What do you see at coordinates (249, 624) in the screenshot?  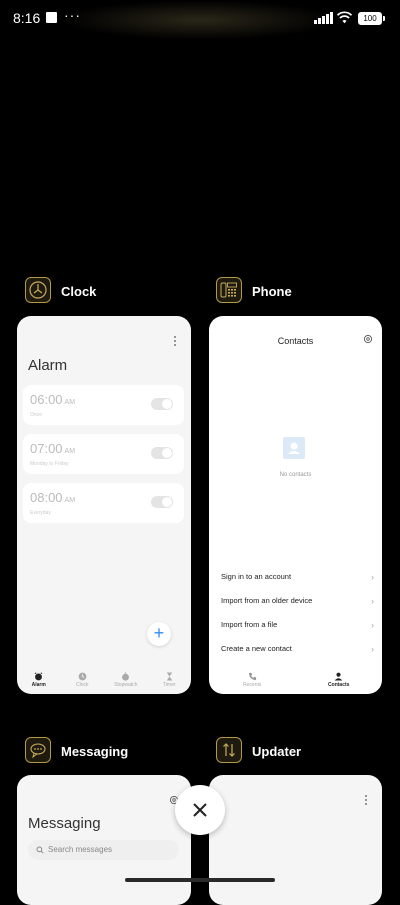 I see `option-label: Import from a file` at bounding box center [249, 624].